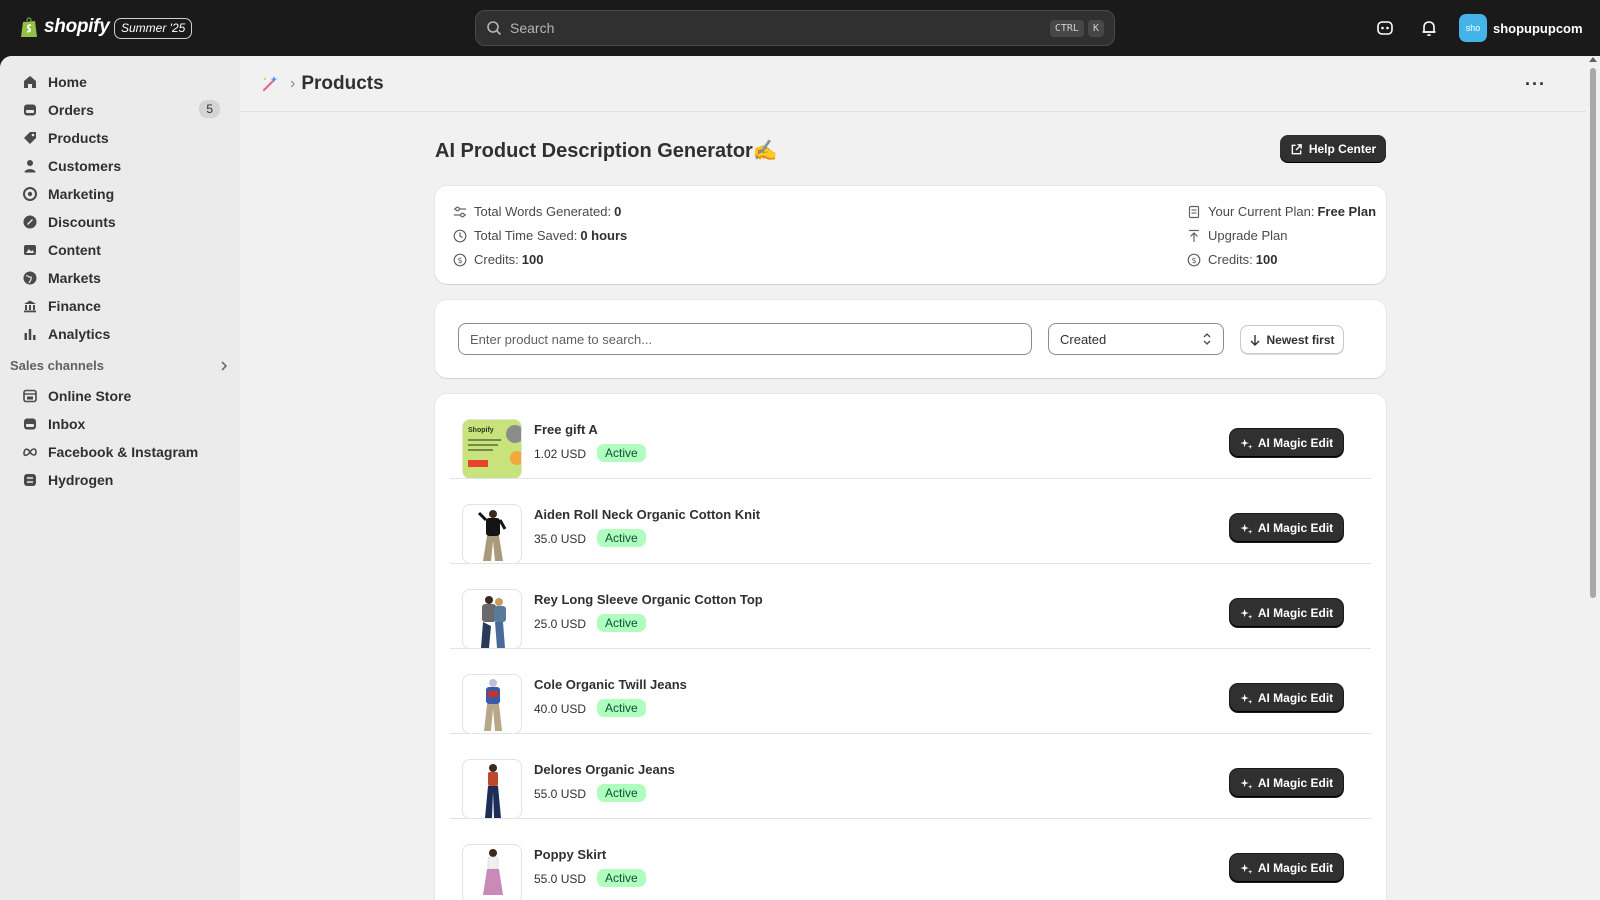  Describe the element at coordinates (1385, 28) in the screenshot. I see `sidekick-icon` at that location.